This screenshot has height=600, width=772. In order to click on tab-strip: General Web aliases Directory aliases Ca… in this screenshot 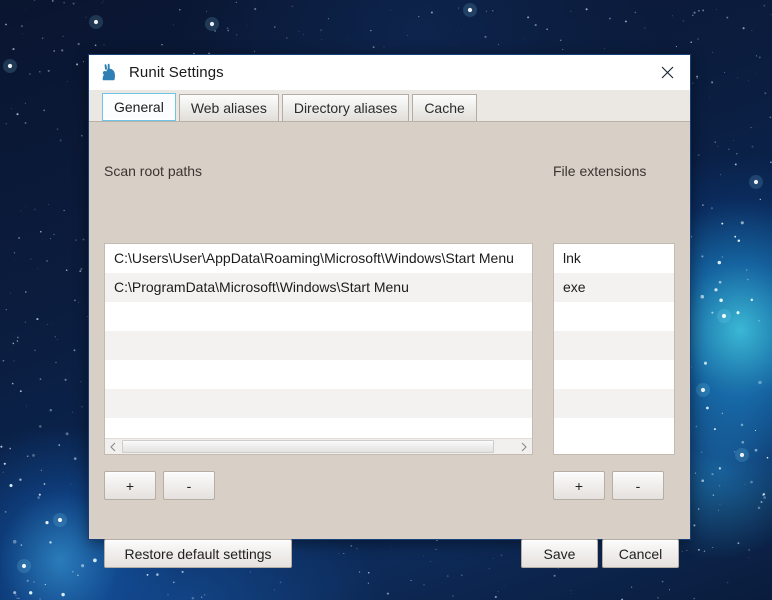, I will do `click(389, 106)`.